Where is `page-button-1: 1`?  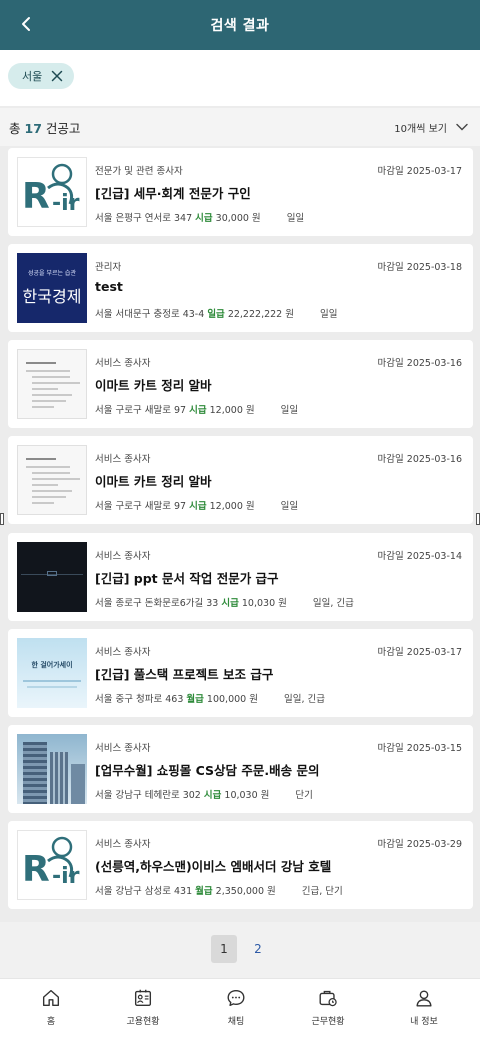
page-button-1: 1 is located at coordinates (224, 949).